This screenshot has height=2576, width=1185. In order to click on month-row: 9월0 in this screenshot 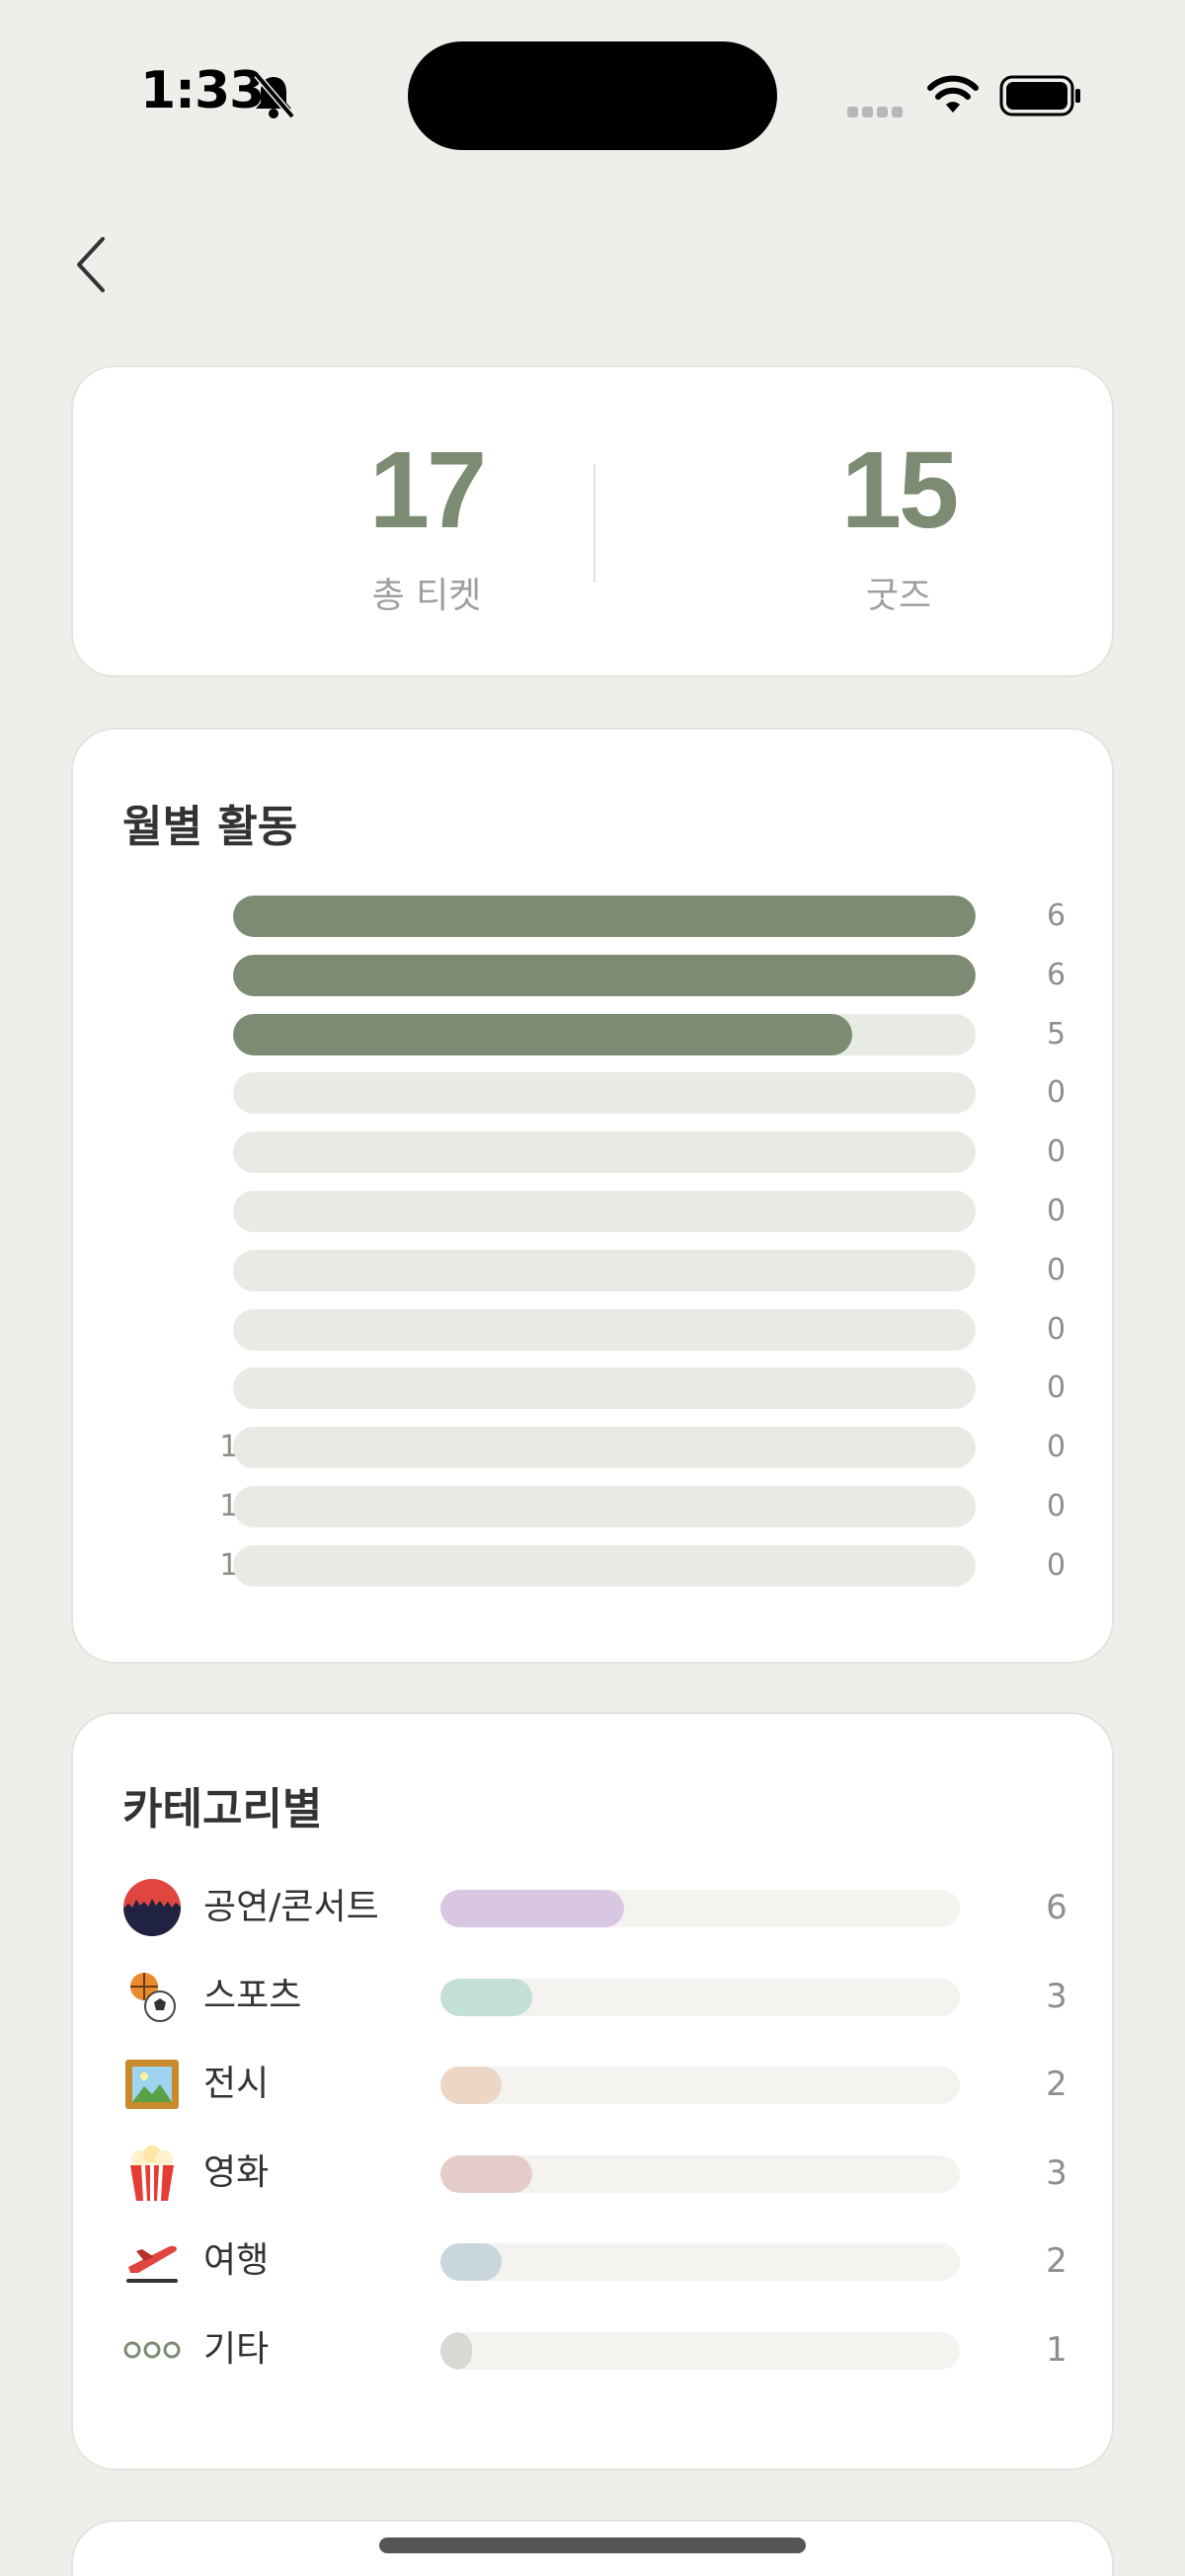, I will do `click(595, 1388)`.